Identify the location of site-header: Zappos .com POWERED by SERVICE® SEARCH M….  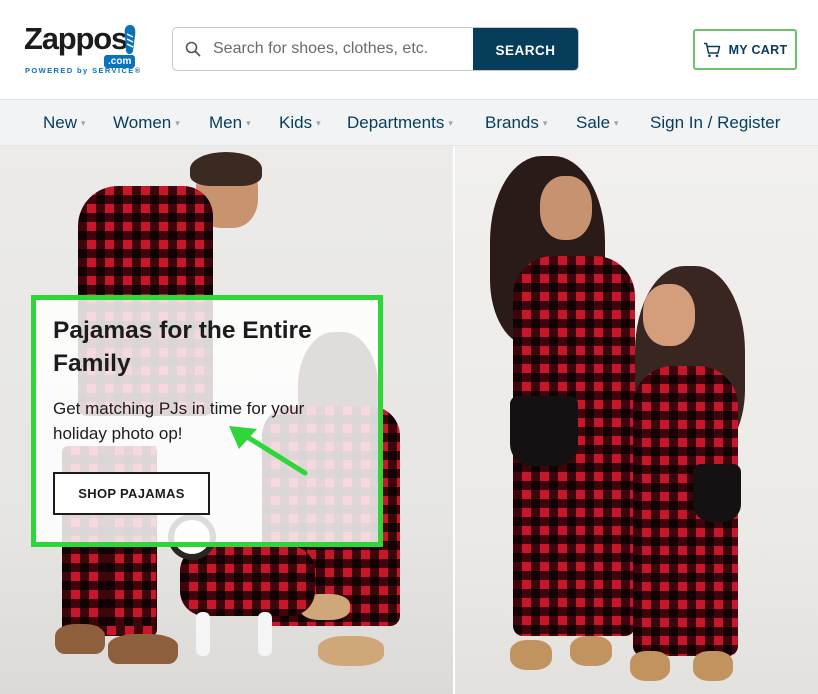
(409, 49).